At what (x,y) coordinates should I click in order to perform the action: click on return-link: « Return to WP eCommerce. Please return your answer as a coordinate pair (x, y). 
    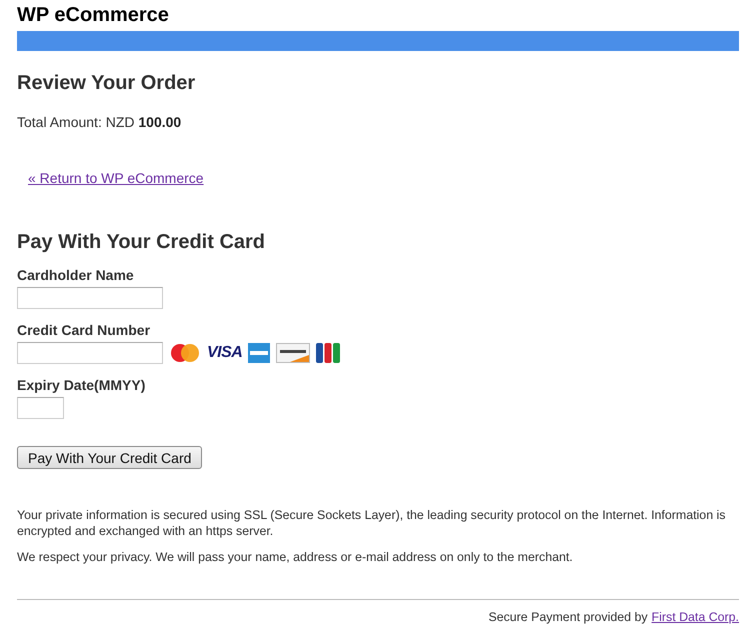
    Looking at the image, I should click on (116, 178).